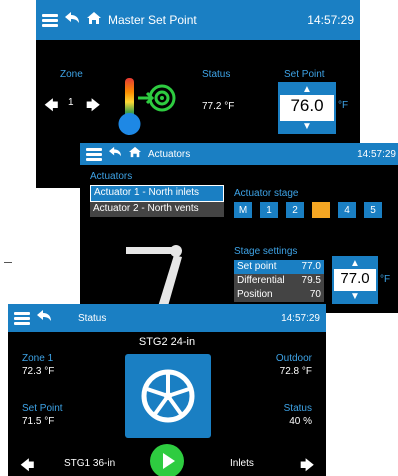  I want to click on setpoint-stepper: ▲ 76.0 ▼, so click(307, 108).